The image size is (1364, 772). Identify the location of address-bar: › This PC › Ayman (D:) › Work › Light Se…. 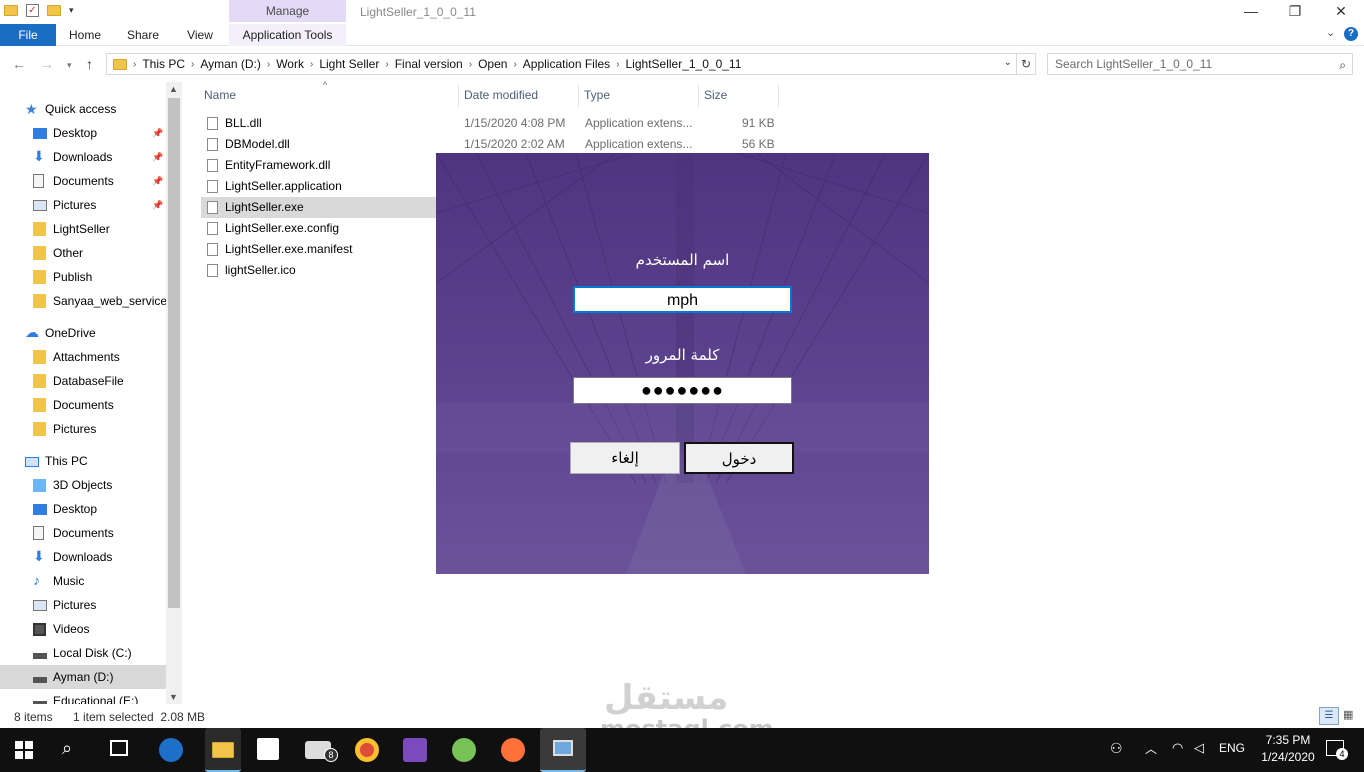
(561, 64).